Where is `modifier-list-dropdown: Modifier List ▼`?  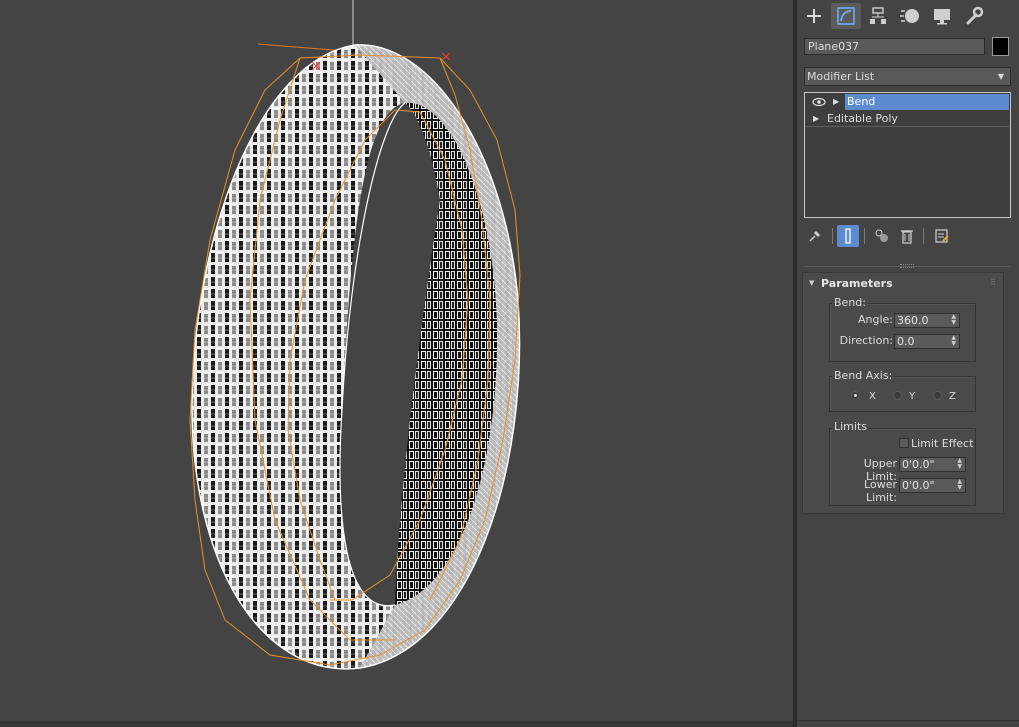
modifier-list-dropdown: Modifier List ▼ is located at coordinates (907, 76).